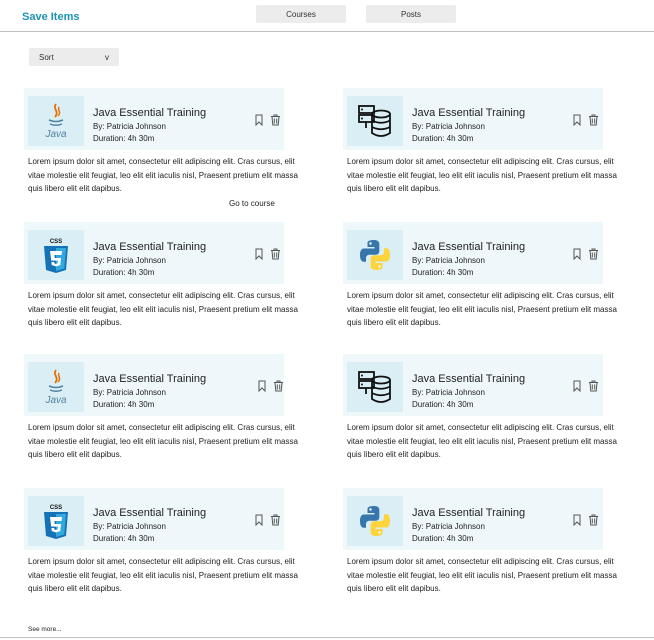 This screenshot has width=654, height=640. I want to click on divider, so click(327, 637).